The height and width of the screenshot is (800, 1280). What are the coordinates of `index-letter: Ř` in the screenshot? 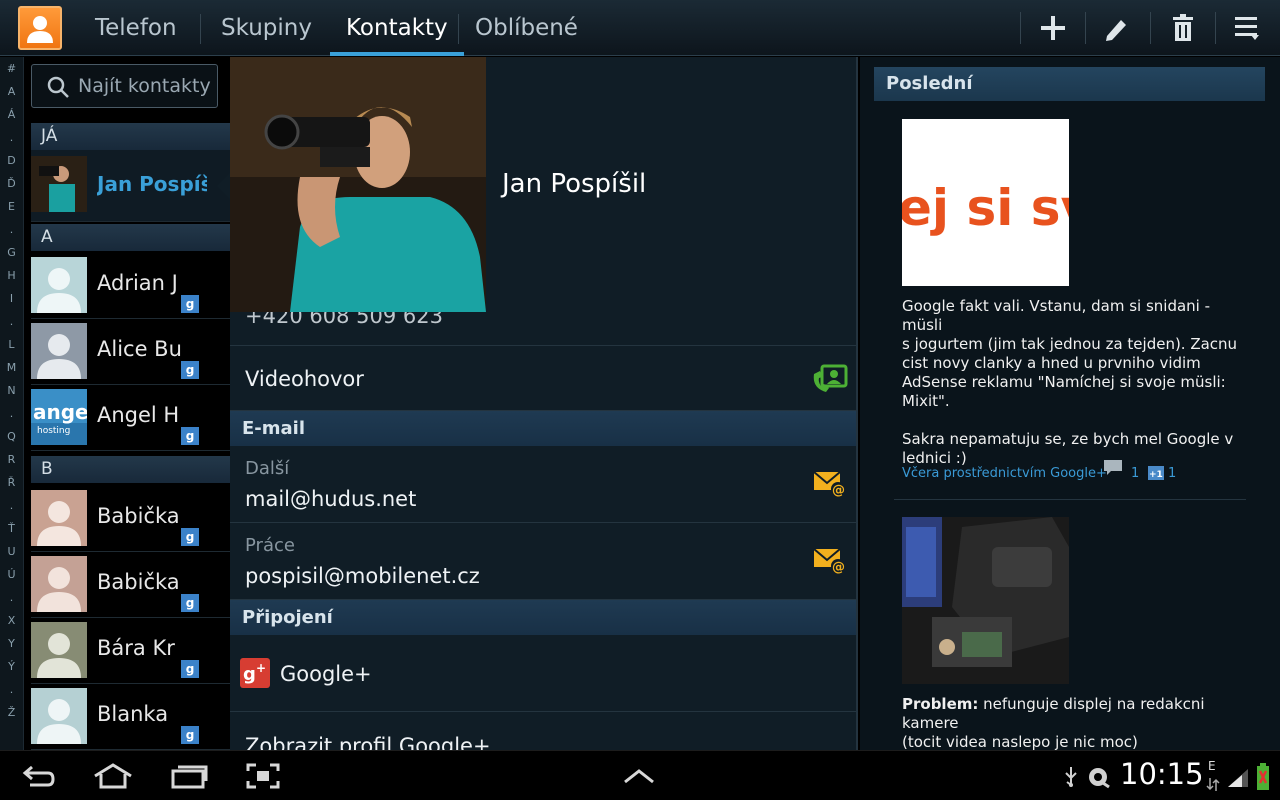 It's located at (11, 482).